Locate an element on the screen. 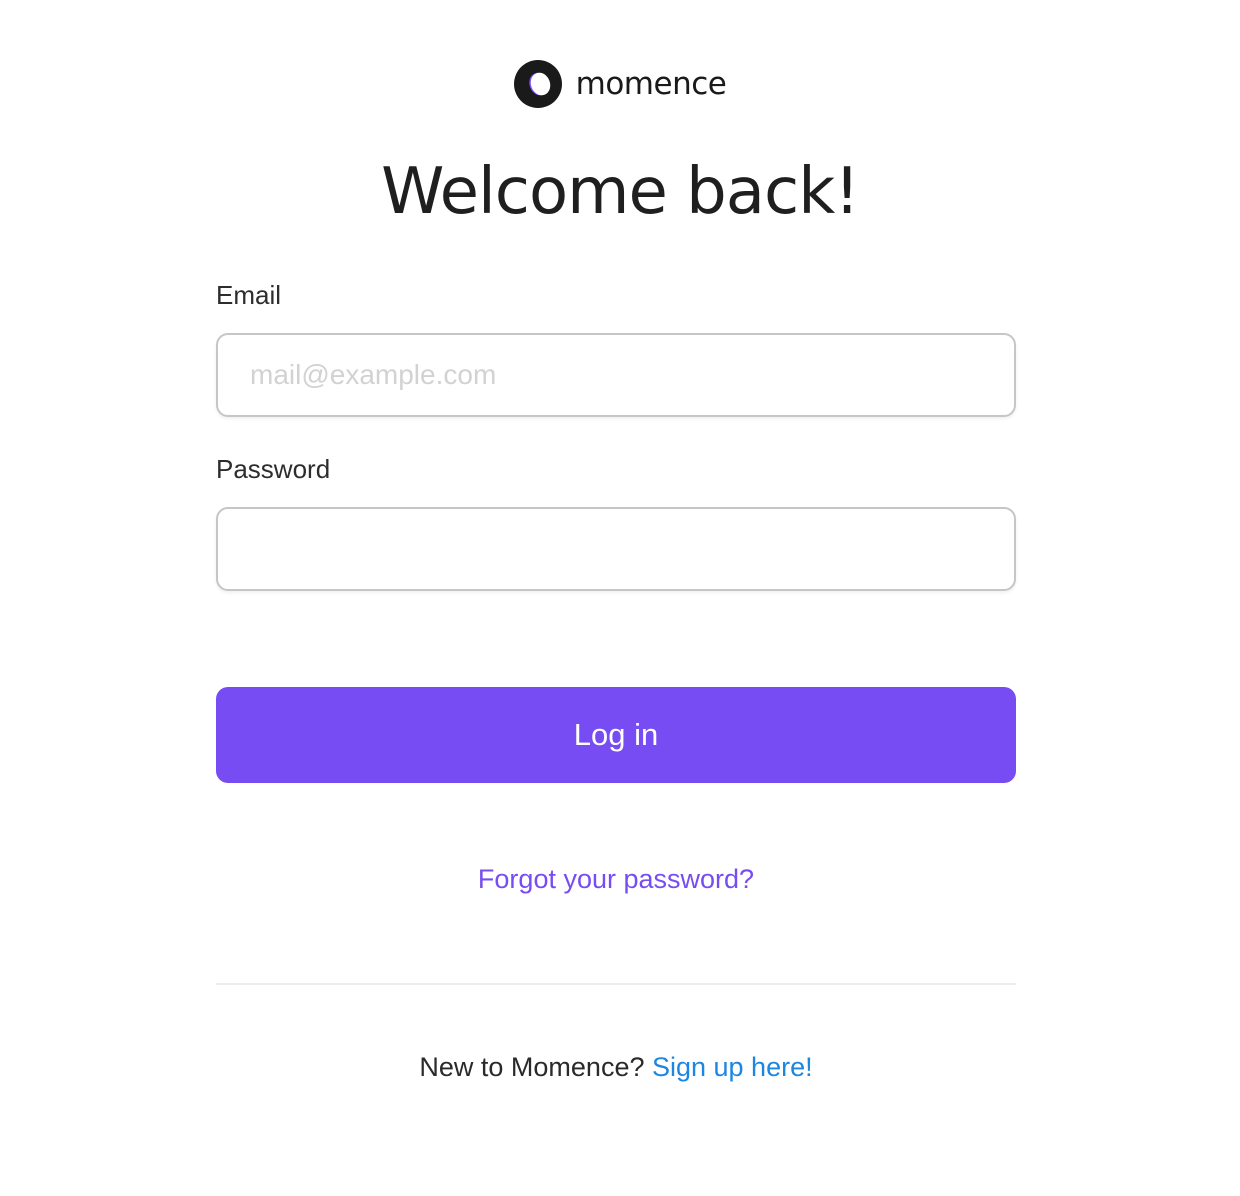 The width and height of the screenshot is (1240, 1196). divider is located at coordinates (616, 984).